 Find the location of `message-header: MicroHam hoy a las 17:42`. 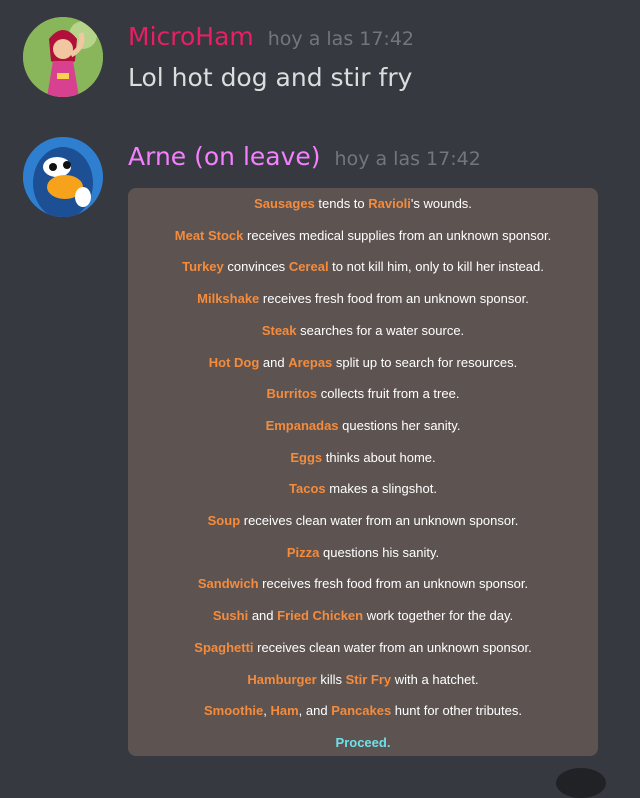

message-header: MicroHam hoy a las 17:42 is located at coordinates (271, 36).